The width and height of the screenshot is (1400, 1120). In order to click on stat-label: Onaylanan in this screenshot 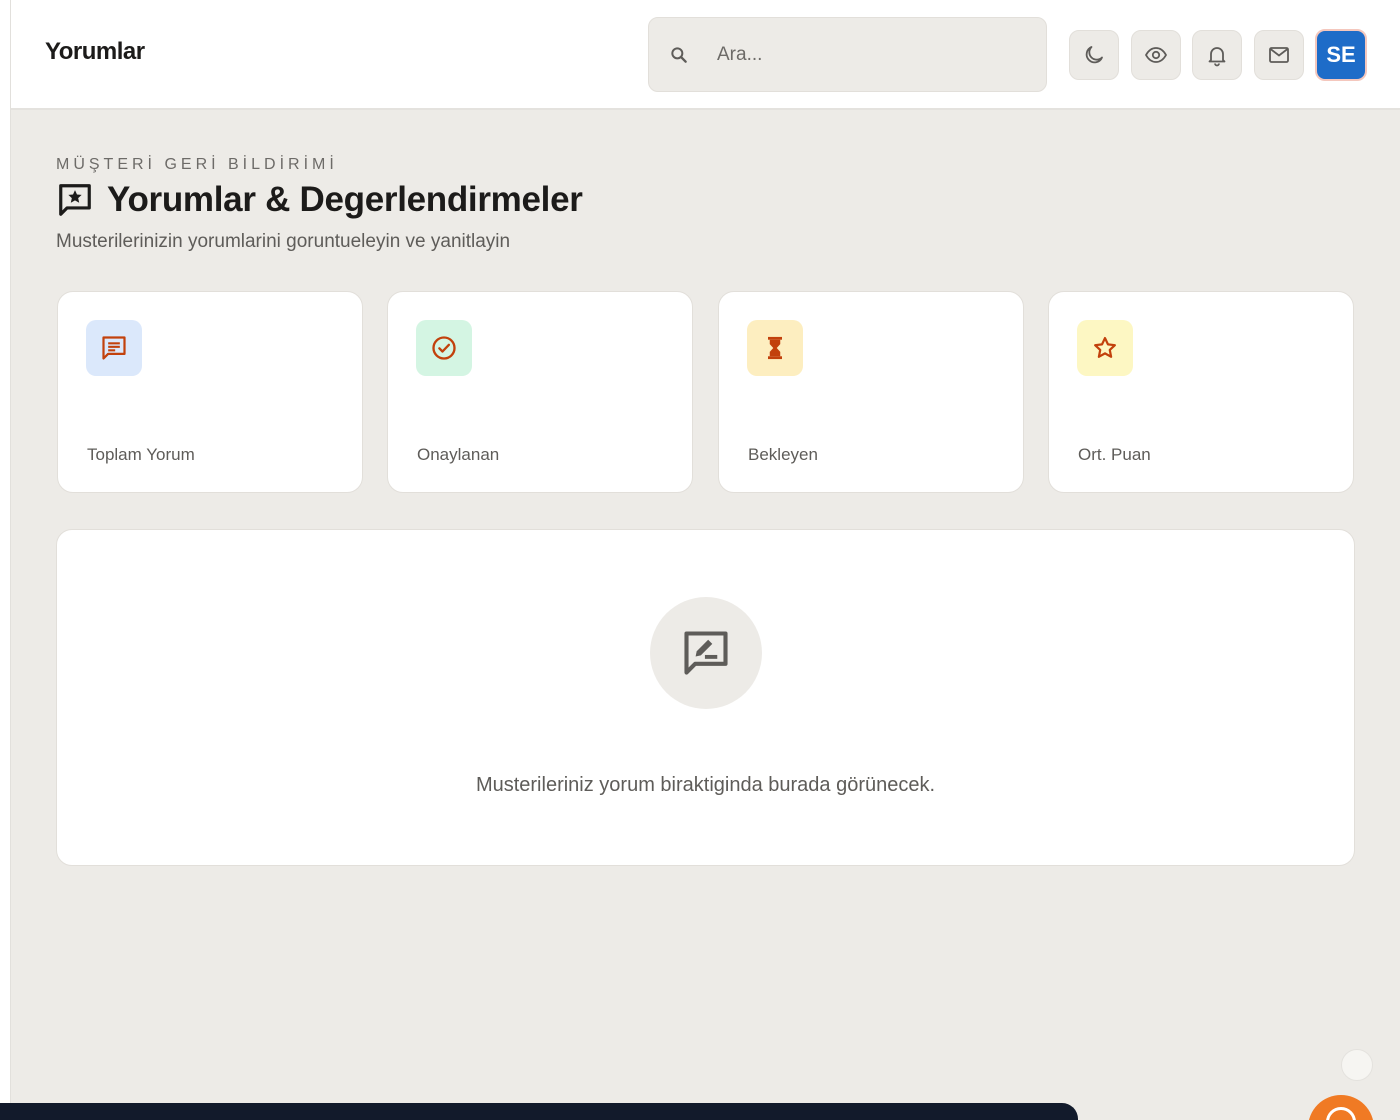, I will do `click(458, 454)`.